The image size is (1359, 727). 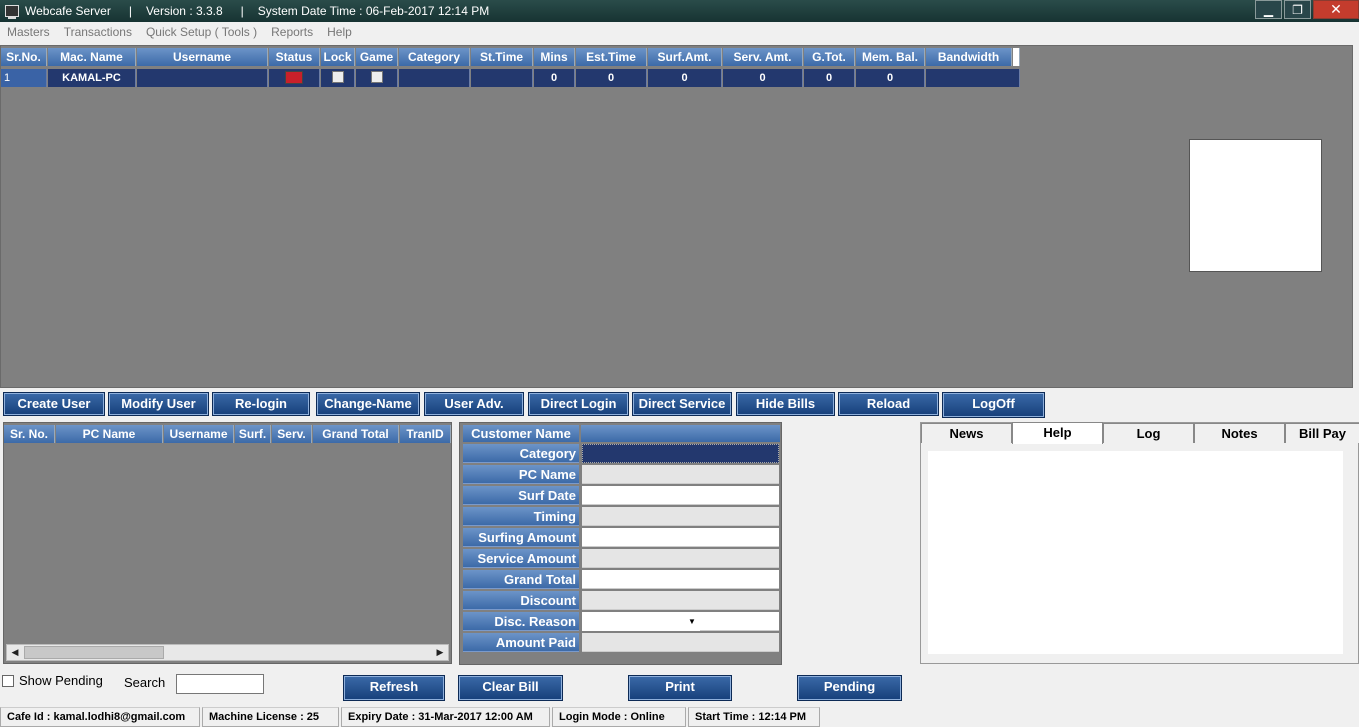 What do you see at coordinates (94, 652) in the screenshot?
I see `scroll-thumb` at bounding box center [94, 652].